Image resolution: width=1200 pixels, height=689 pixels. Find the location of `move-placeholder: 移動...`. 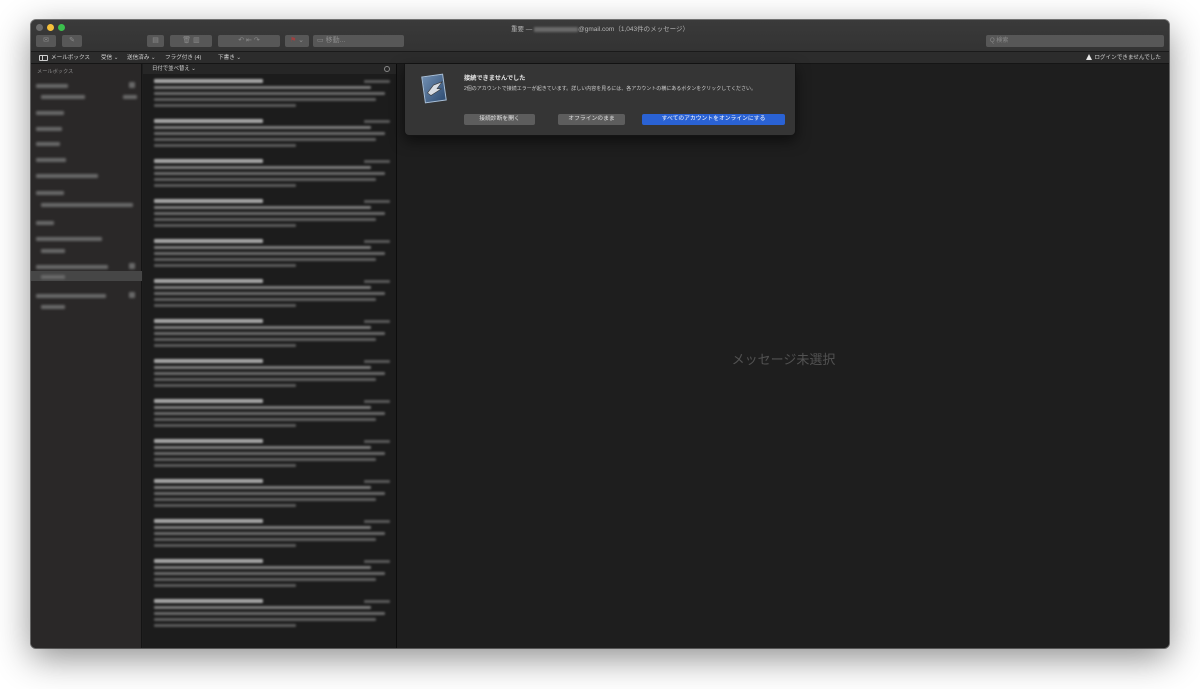

move-placeholder: 移動... is located at coordinates (335, 40).